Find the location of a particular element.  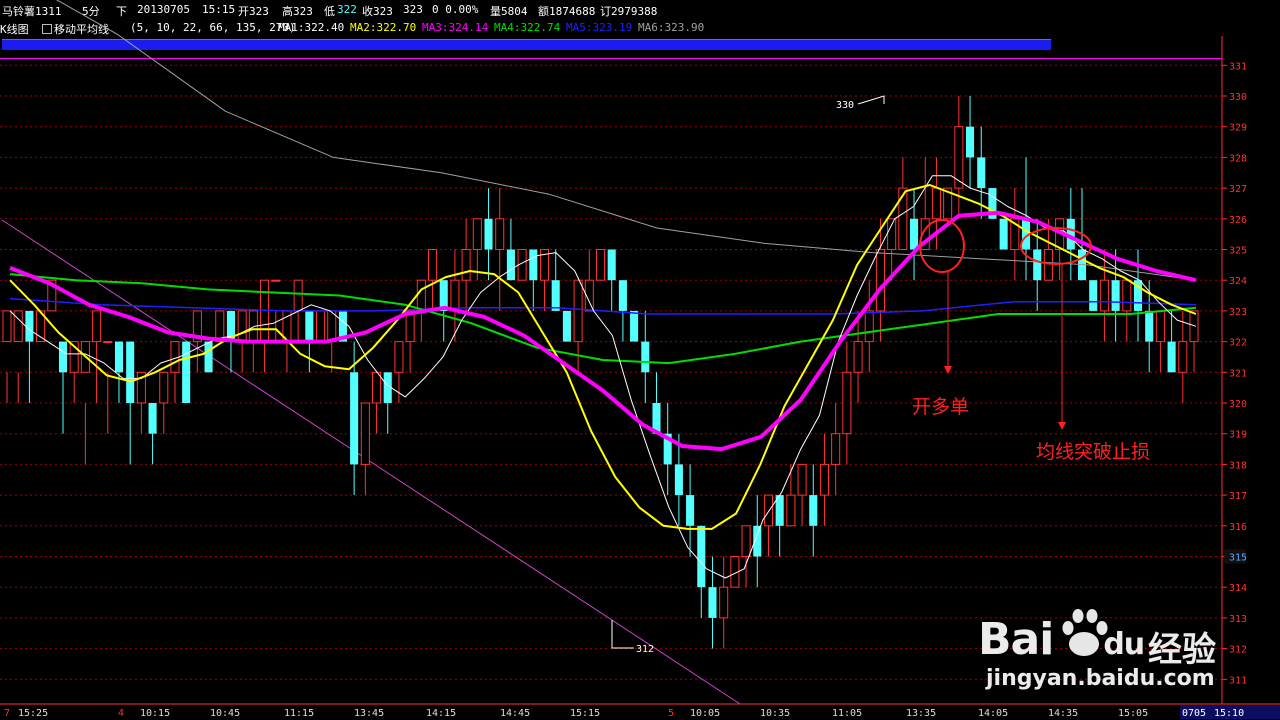

price-tick-label: 319 is located at coordinates (1238, 435).